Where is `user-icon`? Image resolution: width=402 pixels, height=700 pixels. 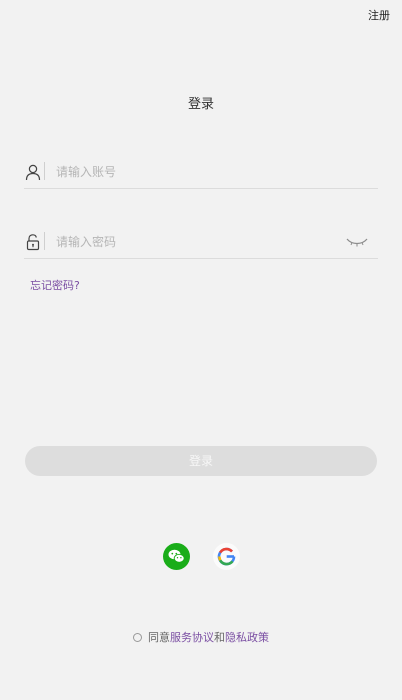
user-icon is located at coordinates (33, 172).